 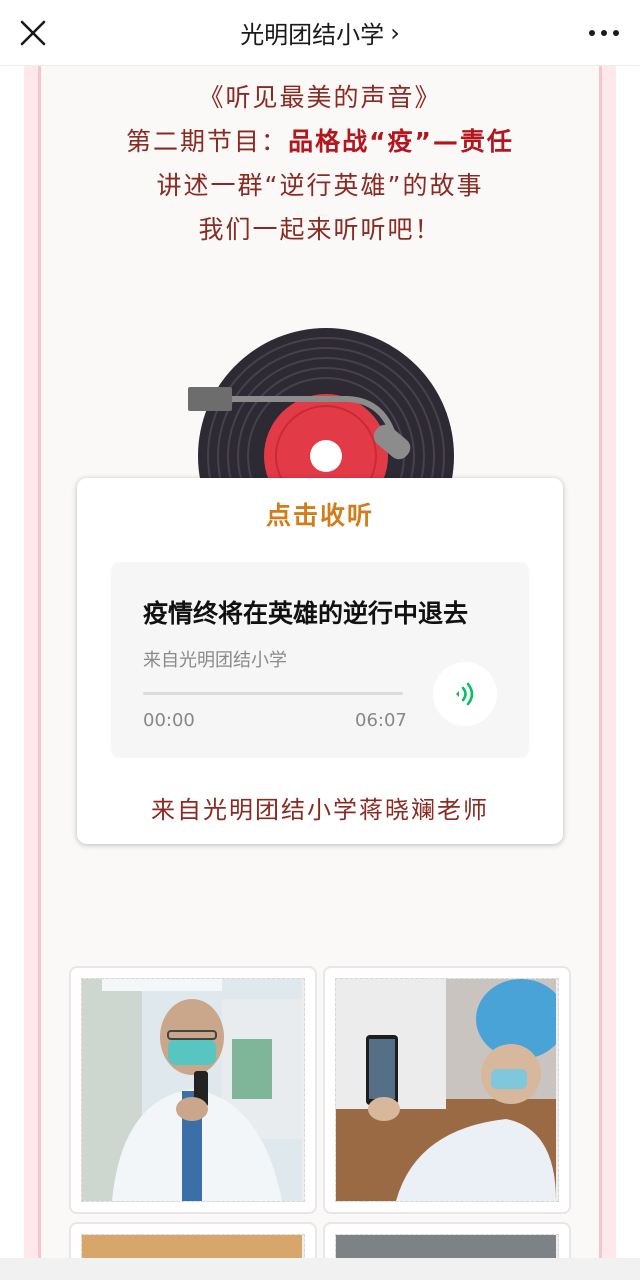 I want to click on progress-bar, so click(x=273, y=693).